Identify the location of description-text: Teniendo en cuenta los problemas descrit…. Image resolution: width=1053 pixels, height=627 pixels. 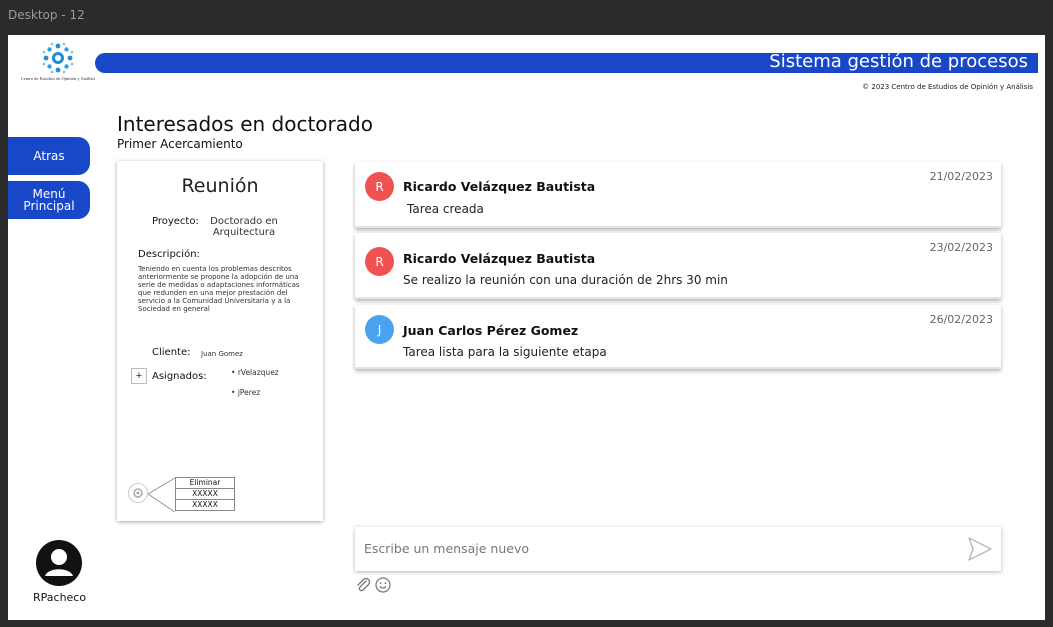
(219, 289).